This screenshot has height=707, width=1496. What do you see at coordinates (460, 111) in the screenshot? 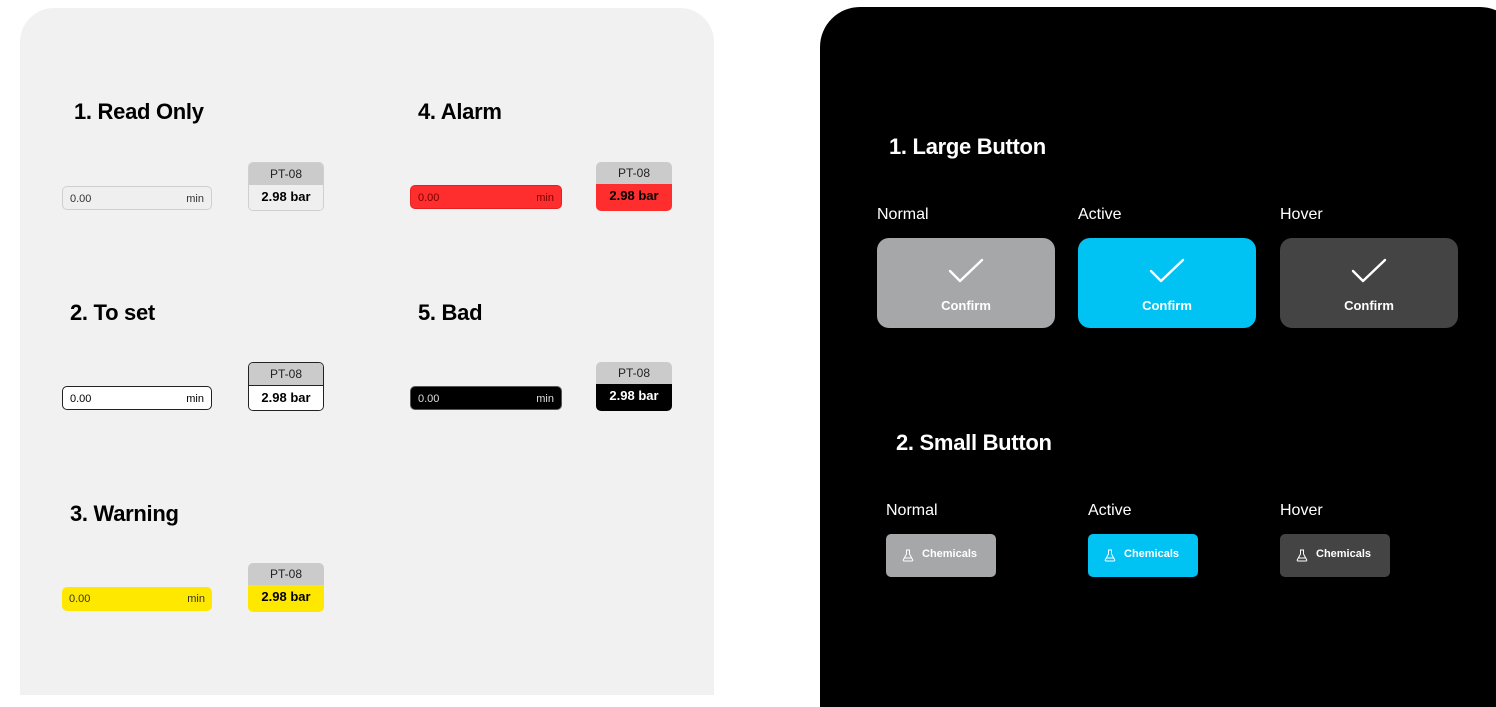
I see `section-title-alarm: 4. Alarm` at bounding box center [460, 111].